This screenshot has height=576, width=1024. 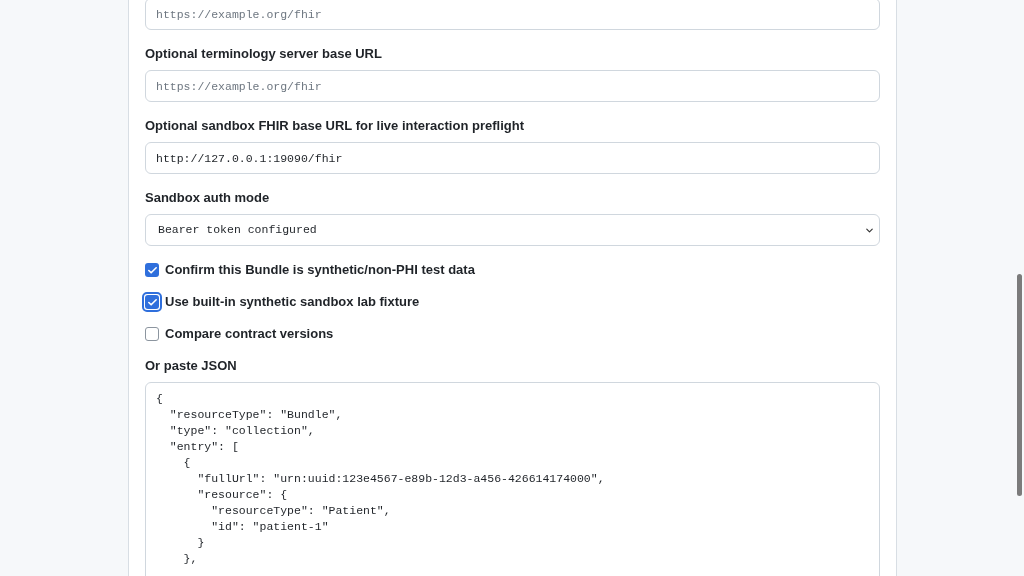 I want to click on checkbox-label: Compare contract versions, so click(x=249, y=334).